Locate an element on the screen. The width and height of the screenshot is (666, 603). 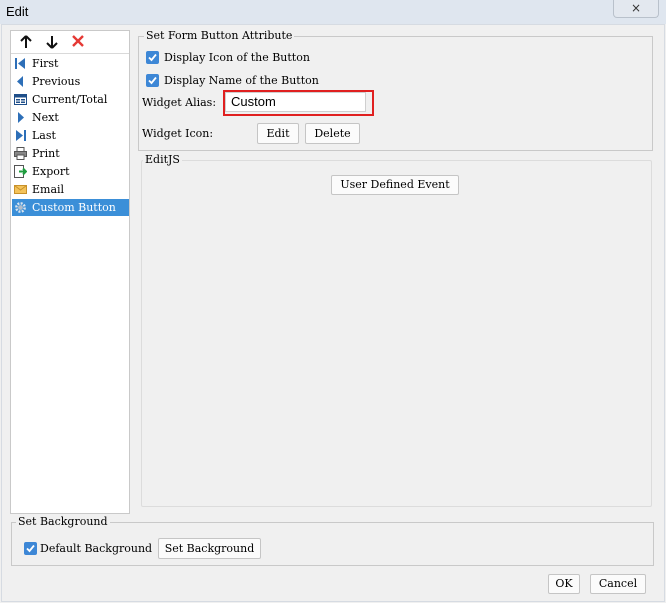
list-item-label: Previous is located at coordinates (56, 81).